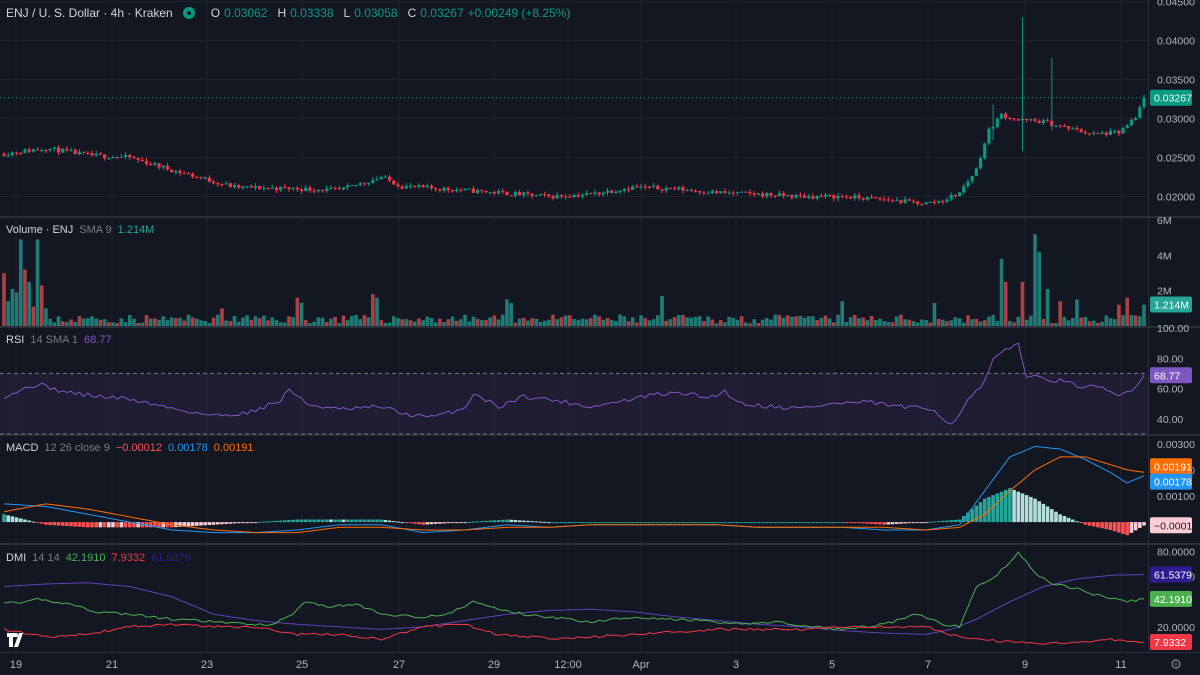 This screenshot has height=675, width=1200. Describe the element at coordinates (1176, 664) in the screenshot. I see `gear-icon: ⚙` at that location.